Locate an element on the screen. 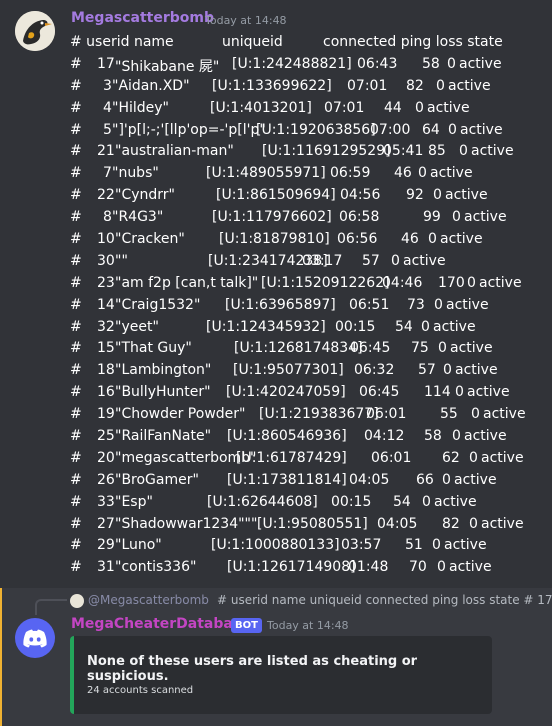 The width and height of the screenshot is (552, 726). row-connected: 05:41 is located at coordinates (403, 151).